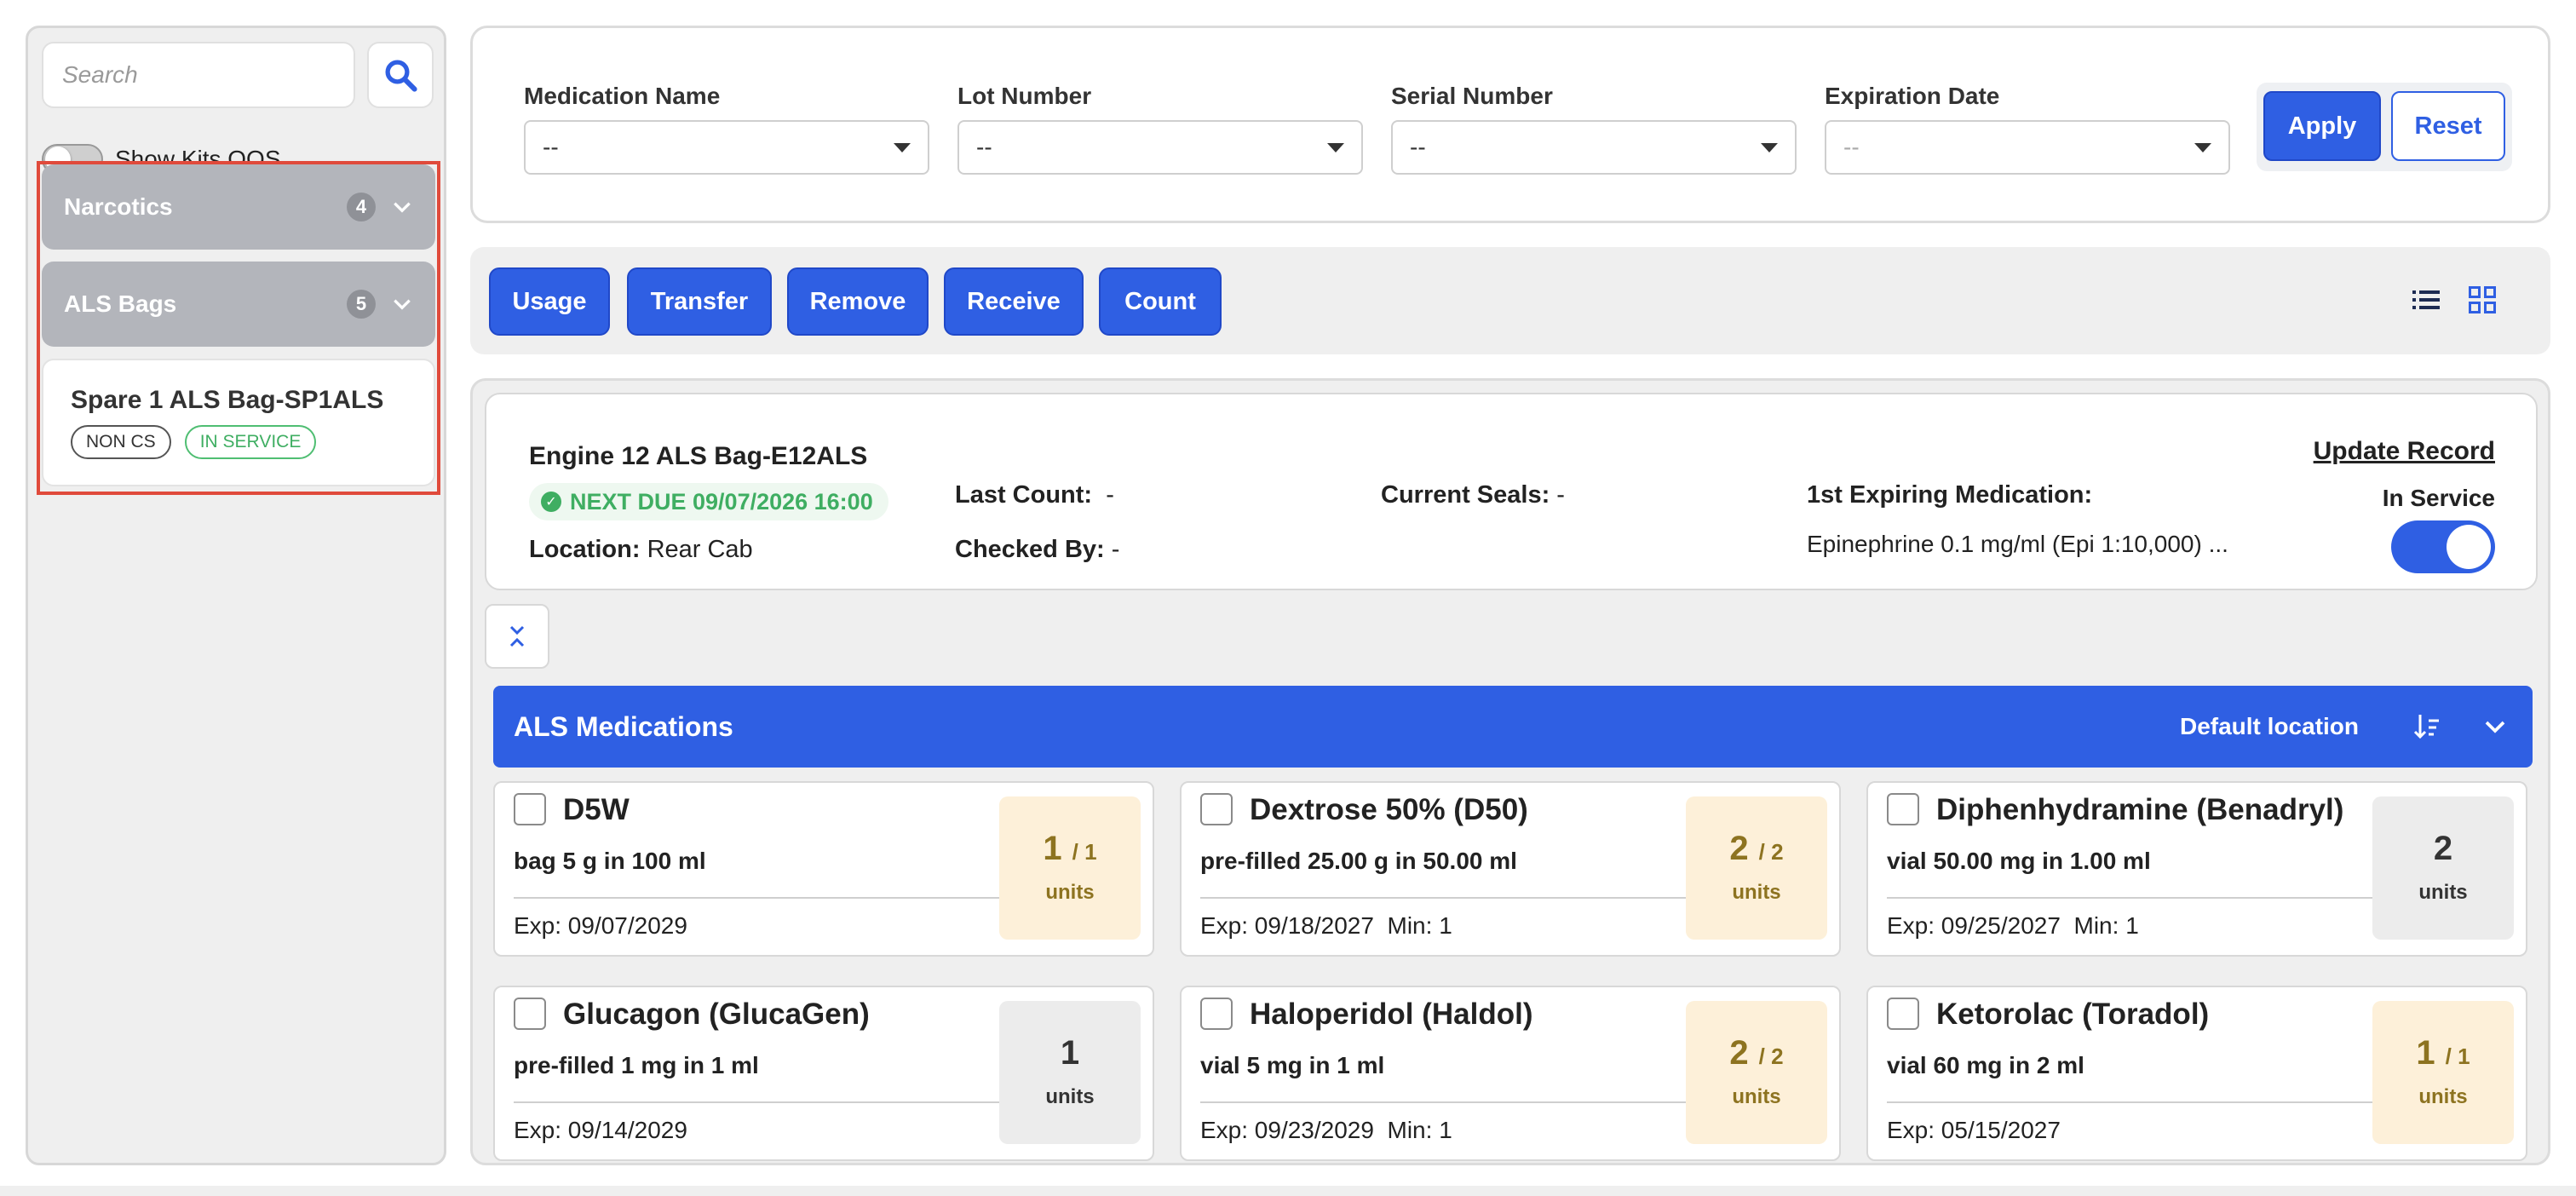 This screenshot has width=2576, height=1196. I want to click on checked-by-value: -, so click(1116, 549).